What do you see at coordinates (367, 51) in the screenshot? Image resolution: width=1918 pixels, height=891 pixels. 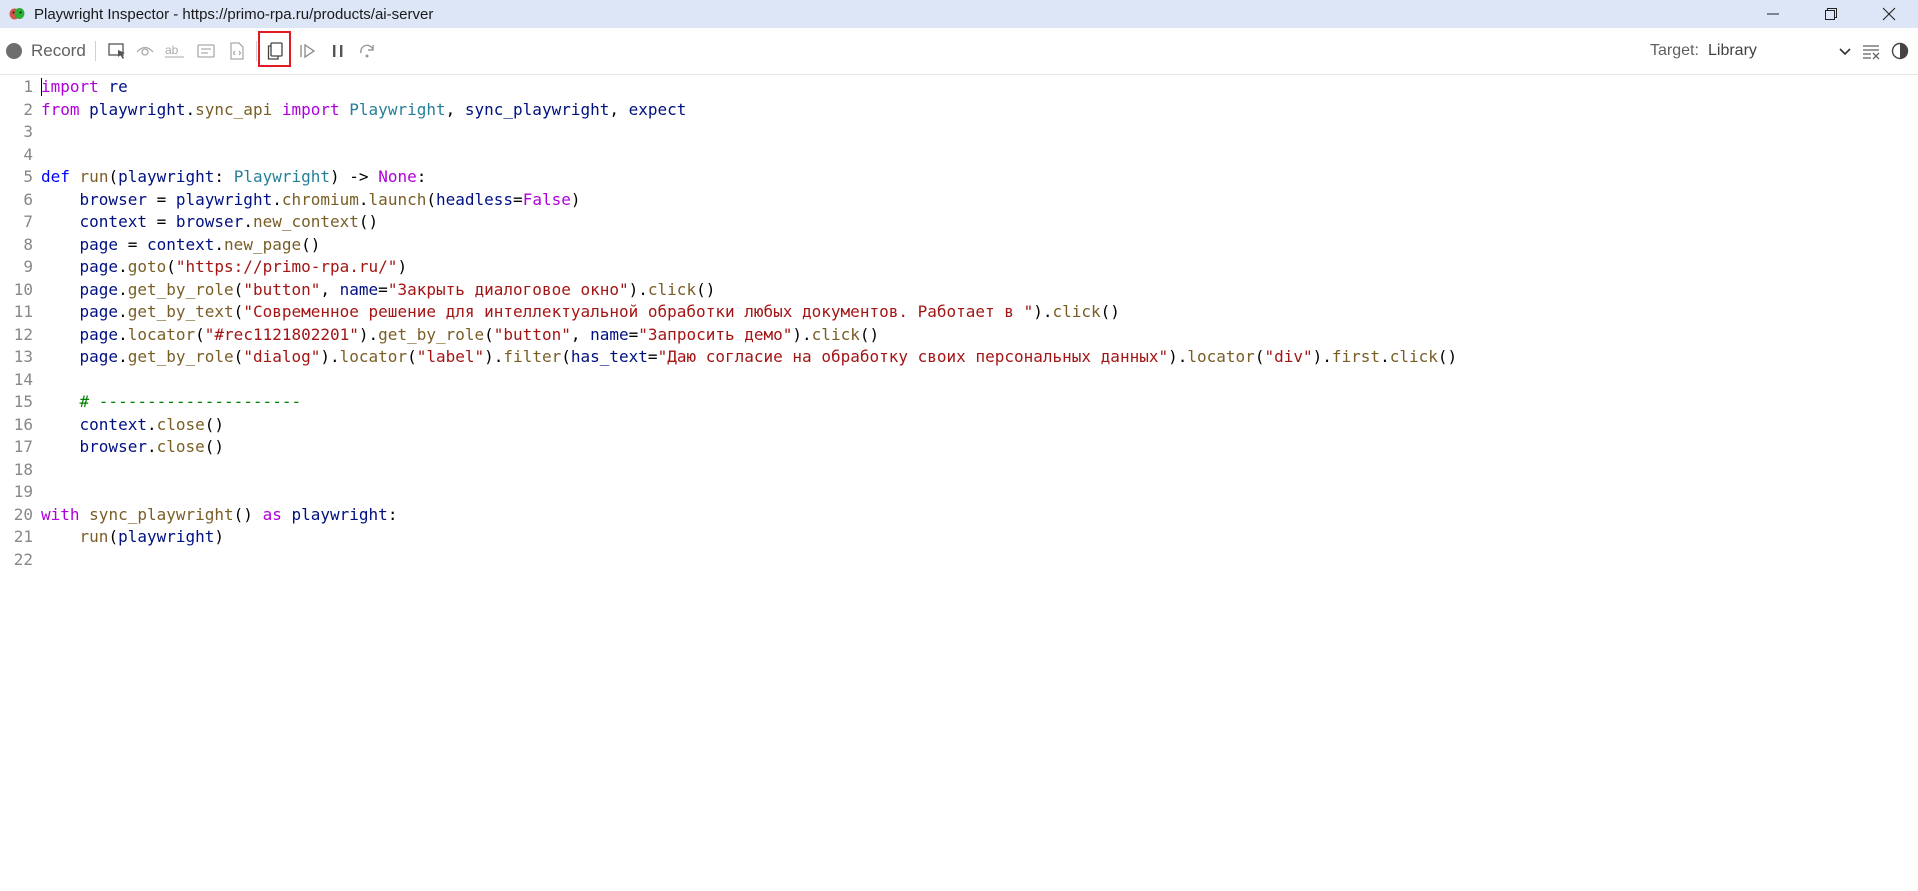 I see `step-over-button` at bounding box center [367, 51].